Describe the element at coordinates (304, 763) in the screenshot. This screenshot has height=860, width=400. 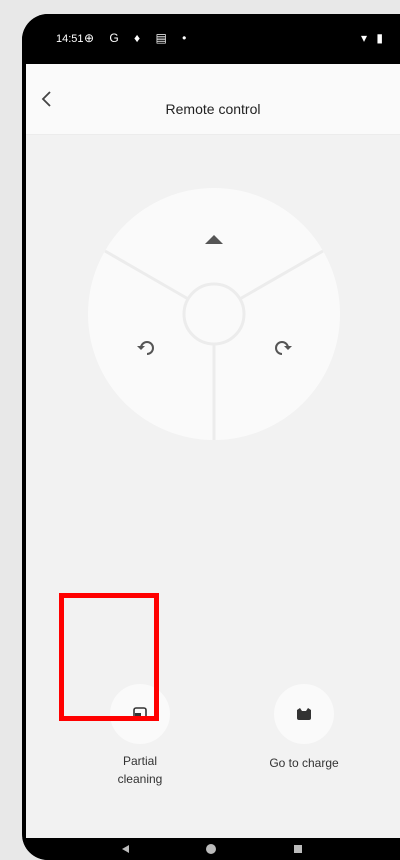
I see `go-to-charge-label: Go to charge` at that location.